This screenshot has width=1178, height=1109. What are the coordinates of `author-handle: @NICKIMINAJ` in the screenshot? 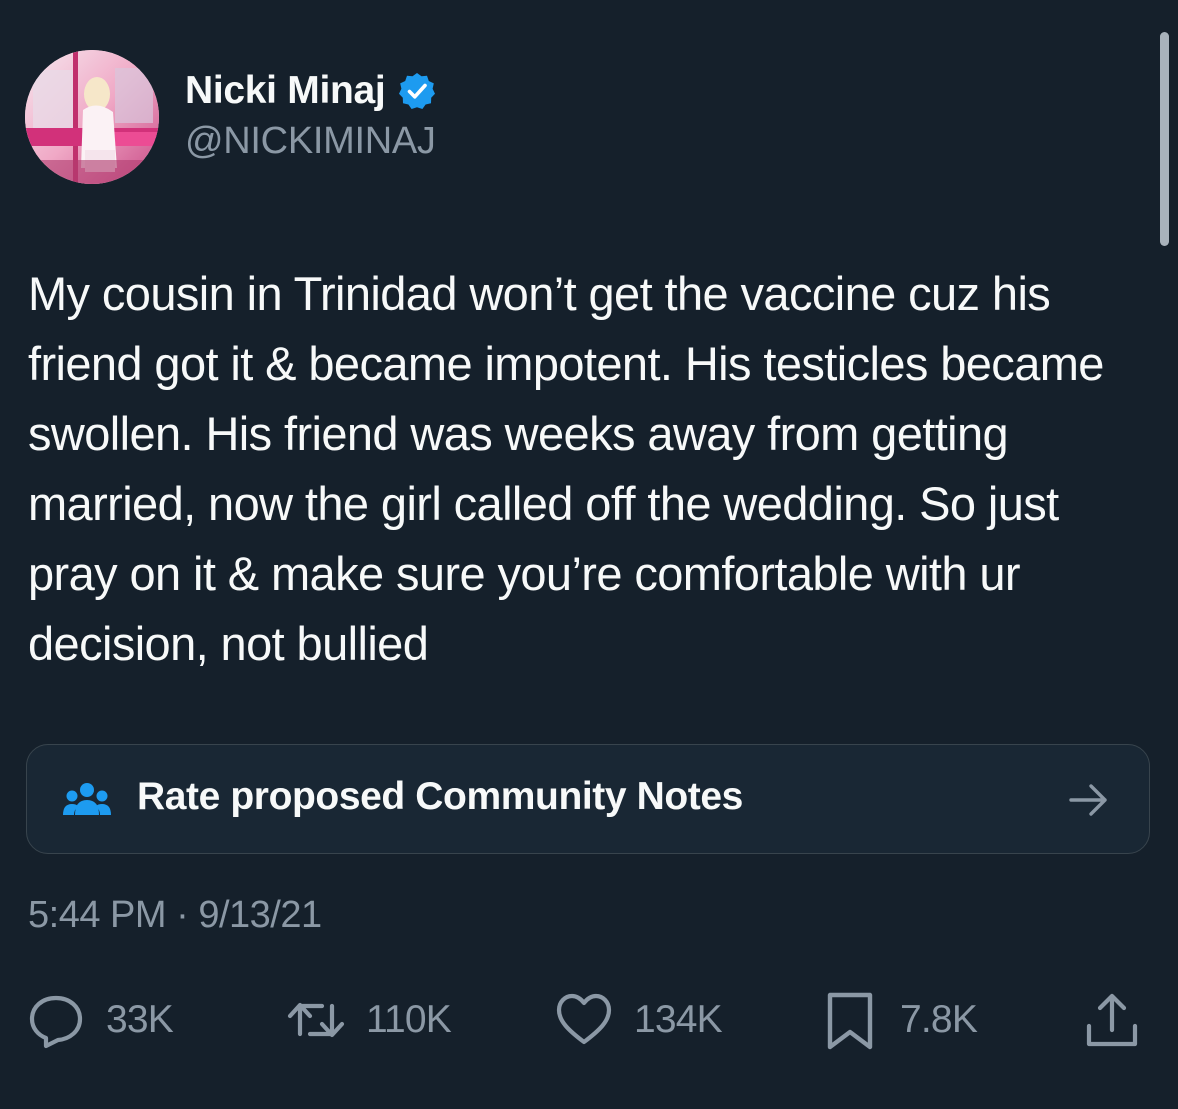 It's located at (310, 141).